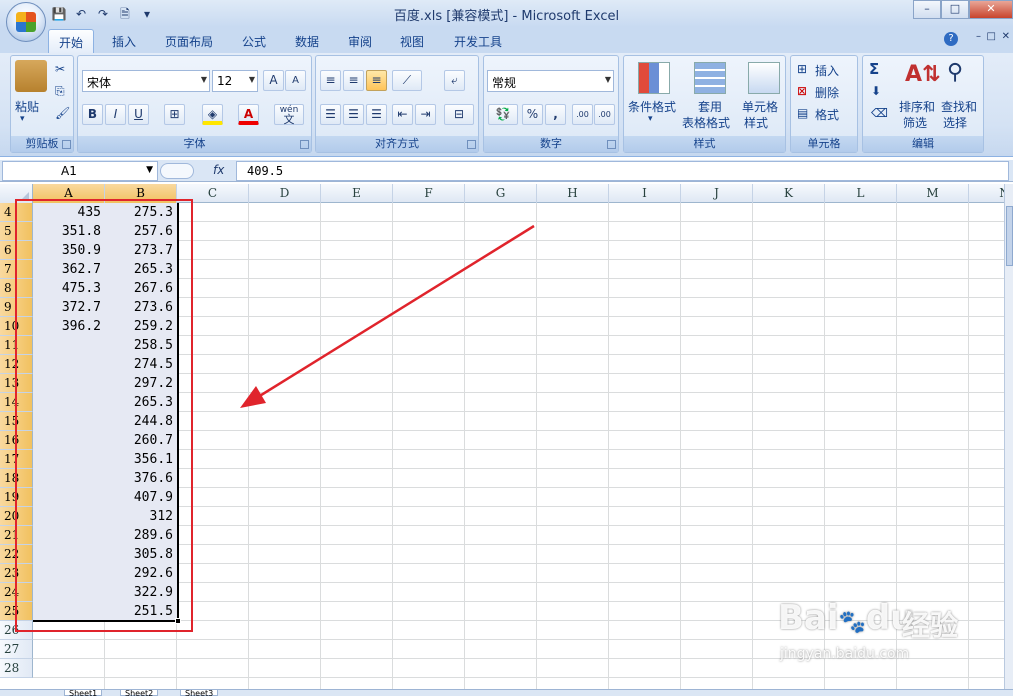 This screenshot has width=1013, height=696. Describe the element at coordinates (1006, 36) in the screenshot. I see `workbook-close-icon: ✕` at that location.